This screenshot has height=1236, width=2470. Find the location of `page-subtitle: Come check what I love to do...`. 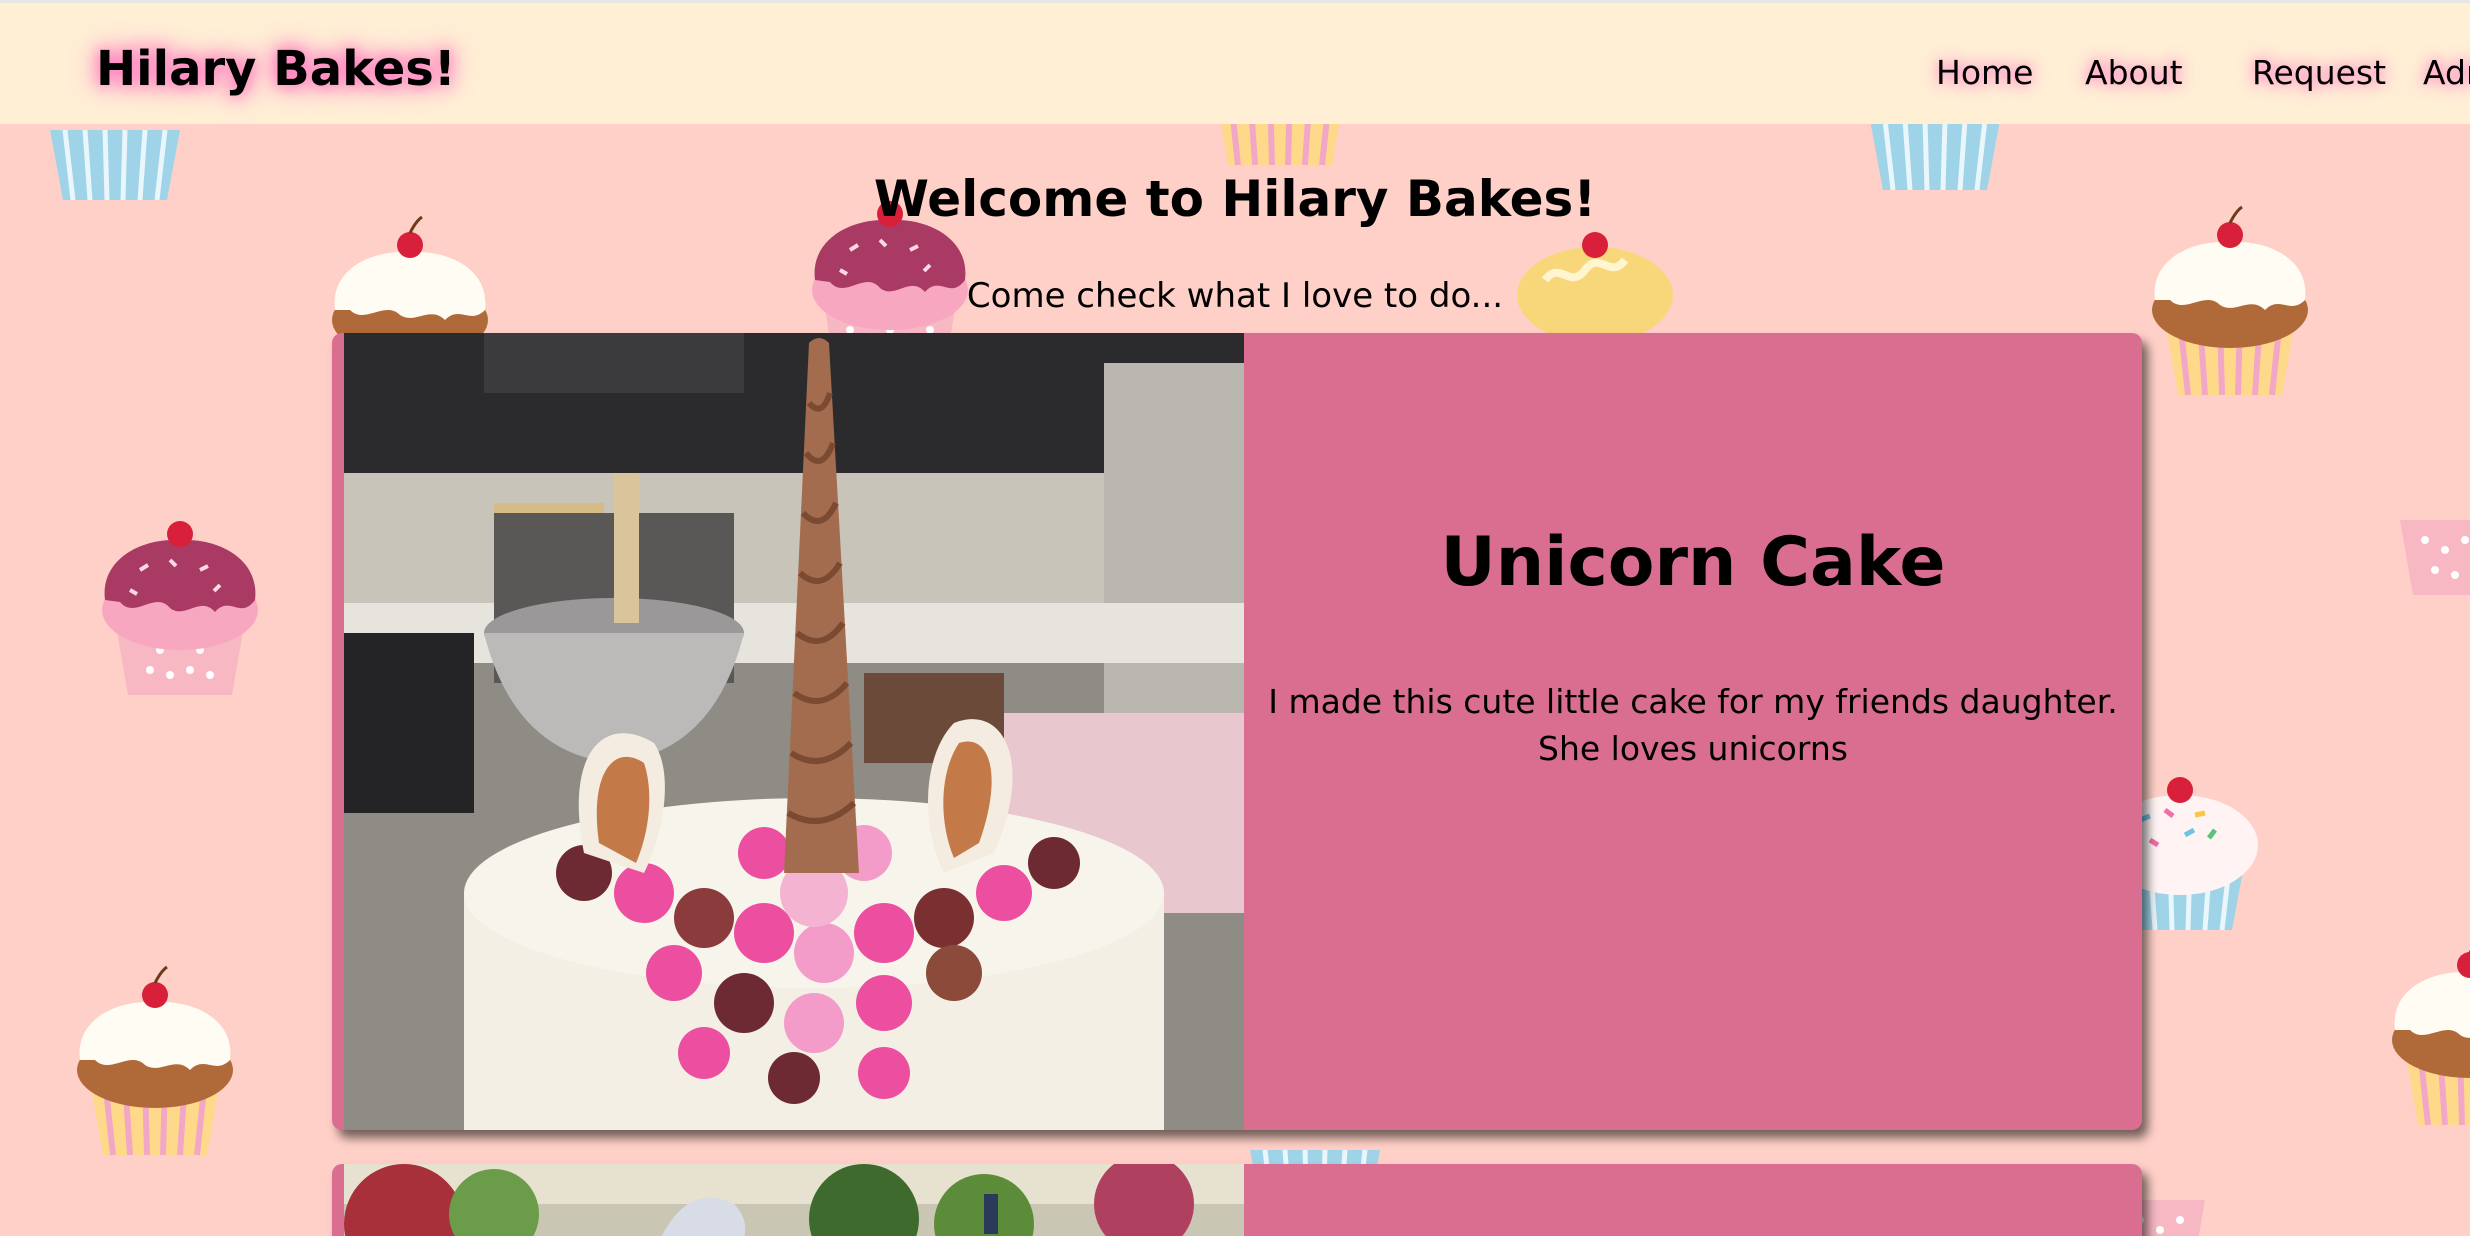

page-subtitle: Come check what I love to do... is located at coordinates (1235, 296).